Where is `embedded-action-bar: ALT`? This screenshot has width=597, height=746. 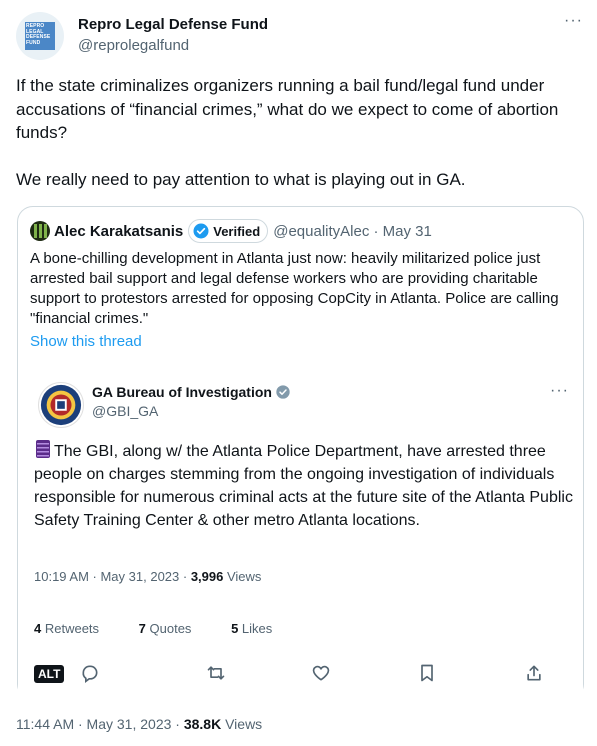
embedded-action-bar: ALT is located at coordinates (287, 674).